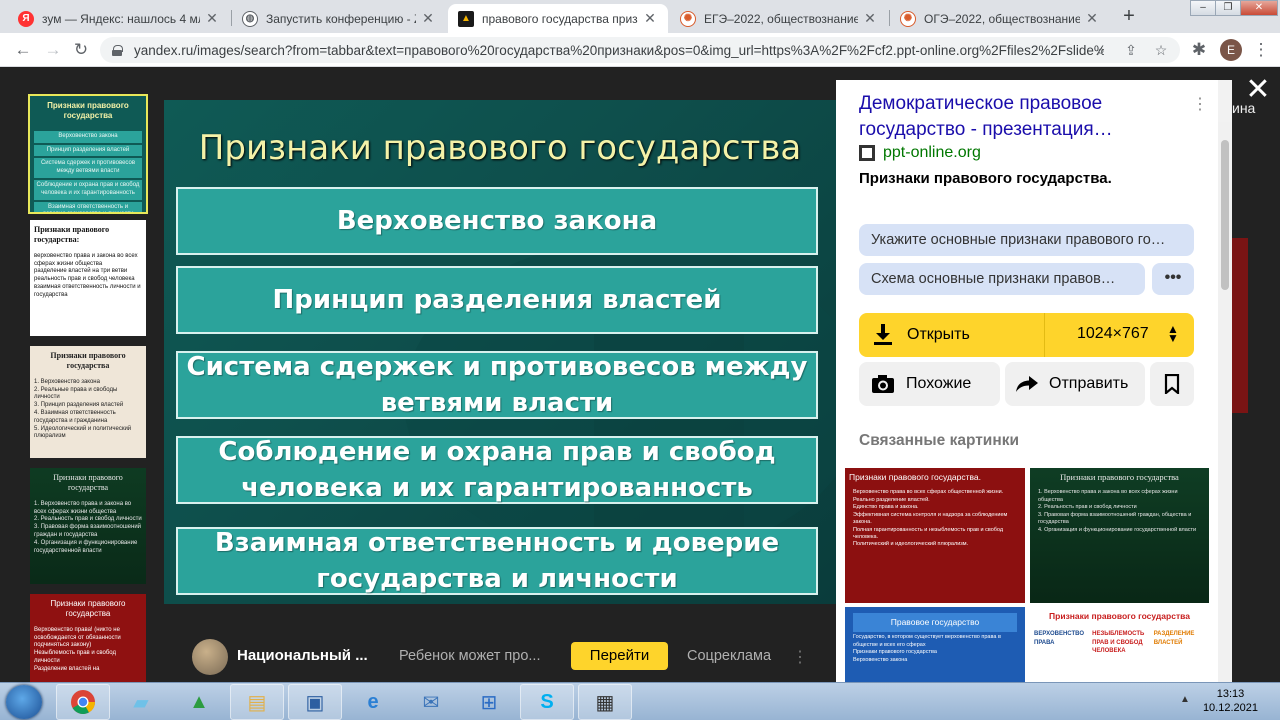 The height and width of the screenshot is (720, 1280). Describe the element at coordinates (1129, 16) in the screenshot. I see `new-tab-button: +` at that location.